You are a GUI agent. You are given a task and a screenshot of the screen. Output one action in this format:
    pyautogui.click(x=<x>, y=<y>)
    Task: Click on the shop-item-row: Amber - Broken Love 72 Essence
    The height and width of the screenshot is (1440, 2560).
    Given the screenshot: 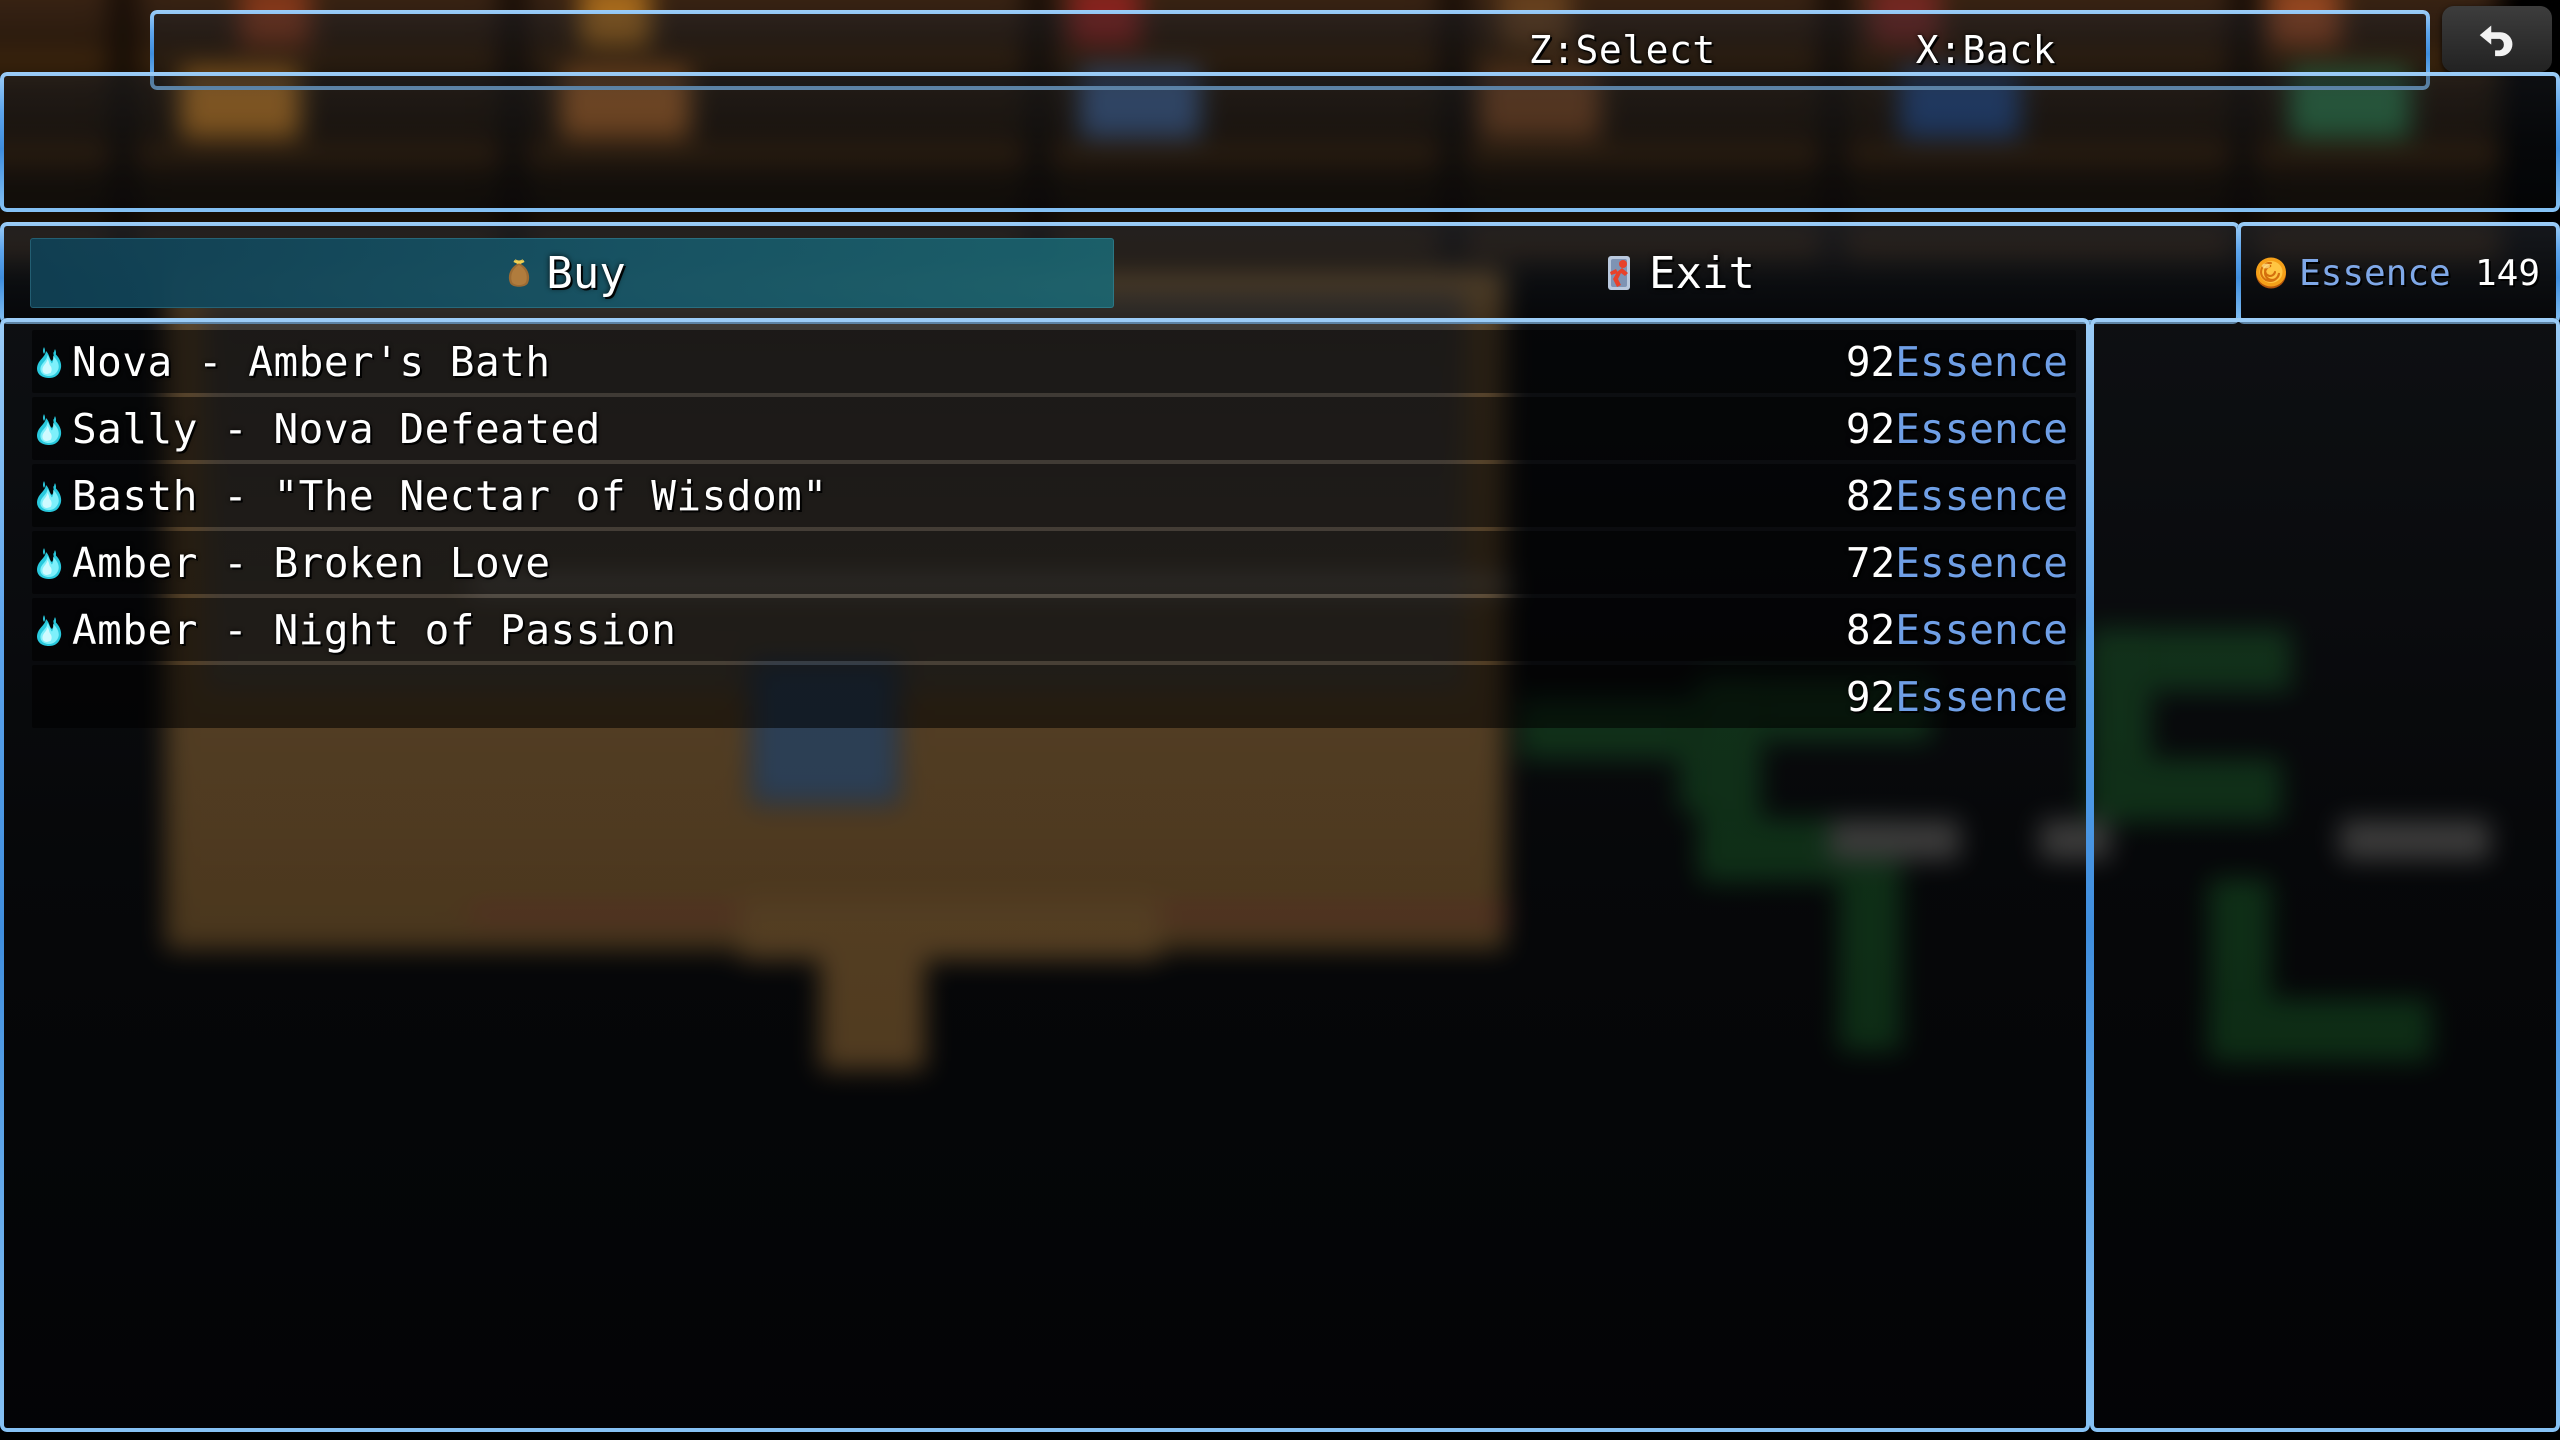 What is the action you would take?
    pyautogui.click(x=1045, y=562)
    